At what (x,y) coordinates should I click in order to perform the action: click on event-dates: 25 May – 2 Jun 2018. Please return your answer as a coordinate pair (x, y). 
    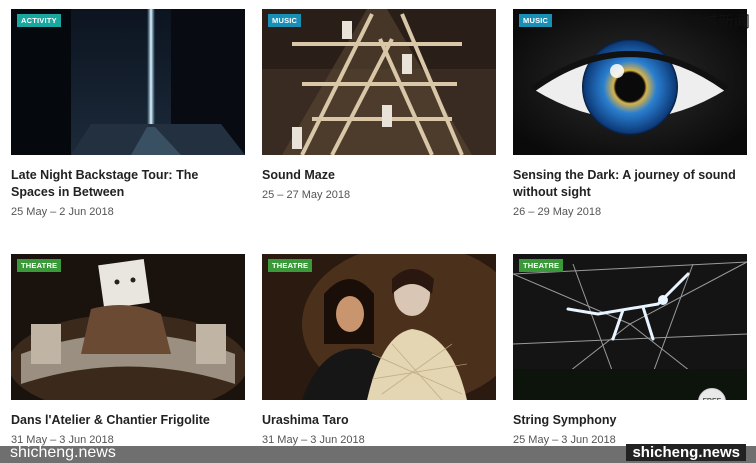
    Looking at the image, I should click on (62, 212).